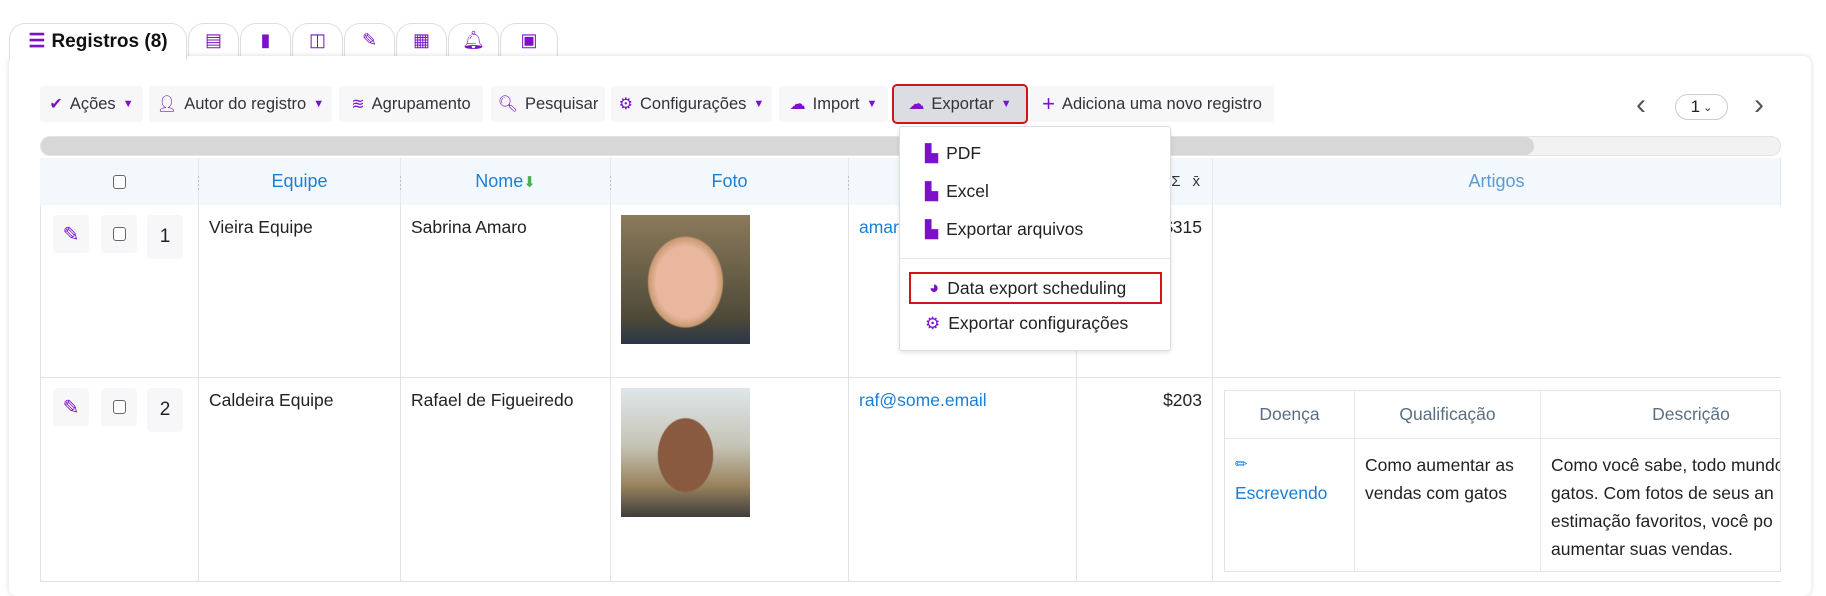  I want to click on artigos-header-qualificacao: Qualificação, so click(1448, 414).